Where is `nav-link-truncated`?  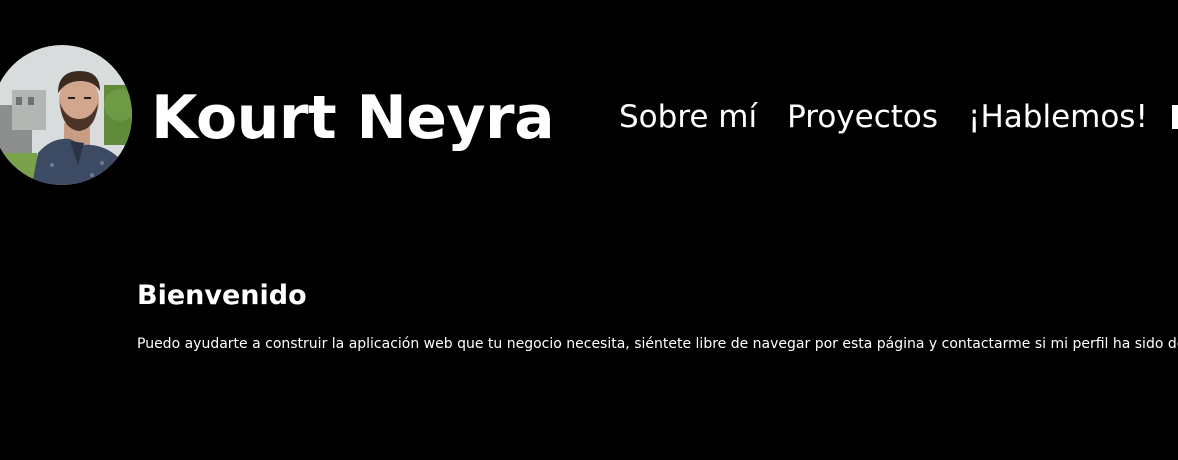 nav-link-truncated is located at coordinates (1175, 117).